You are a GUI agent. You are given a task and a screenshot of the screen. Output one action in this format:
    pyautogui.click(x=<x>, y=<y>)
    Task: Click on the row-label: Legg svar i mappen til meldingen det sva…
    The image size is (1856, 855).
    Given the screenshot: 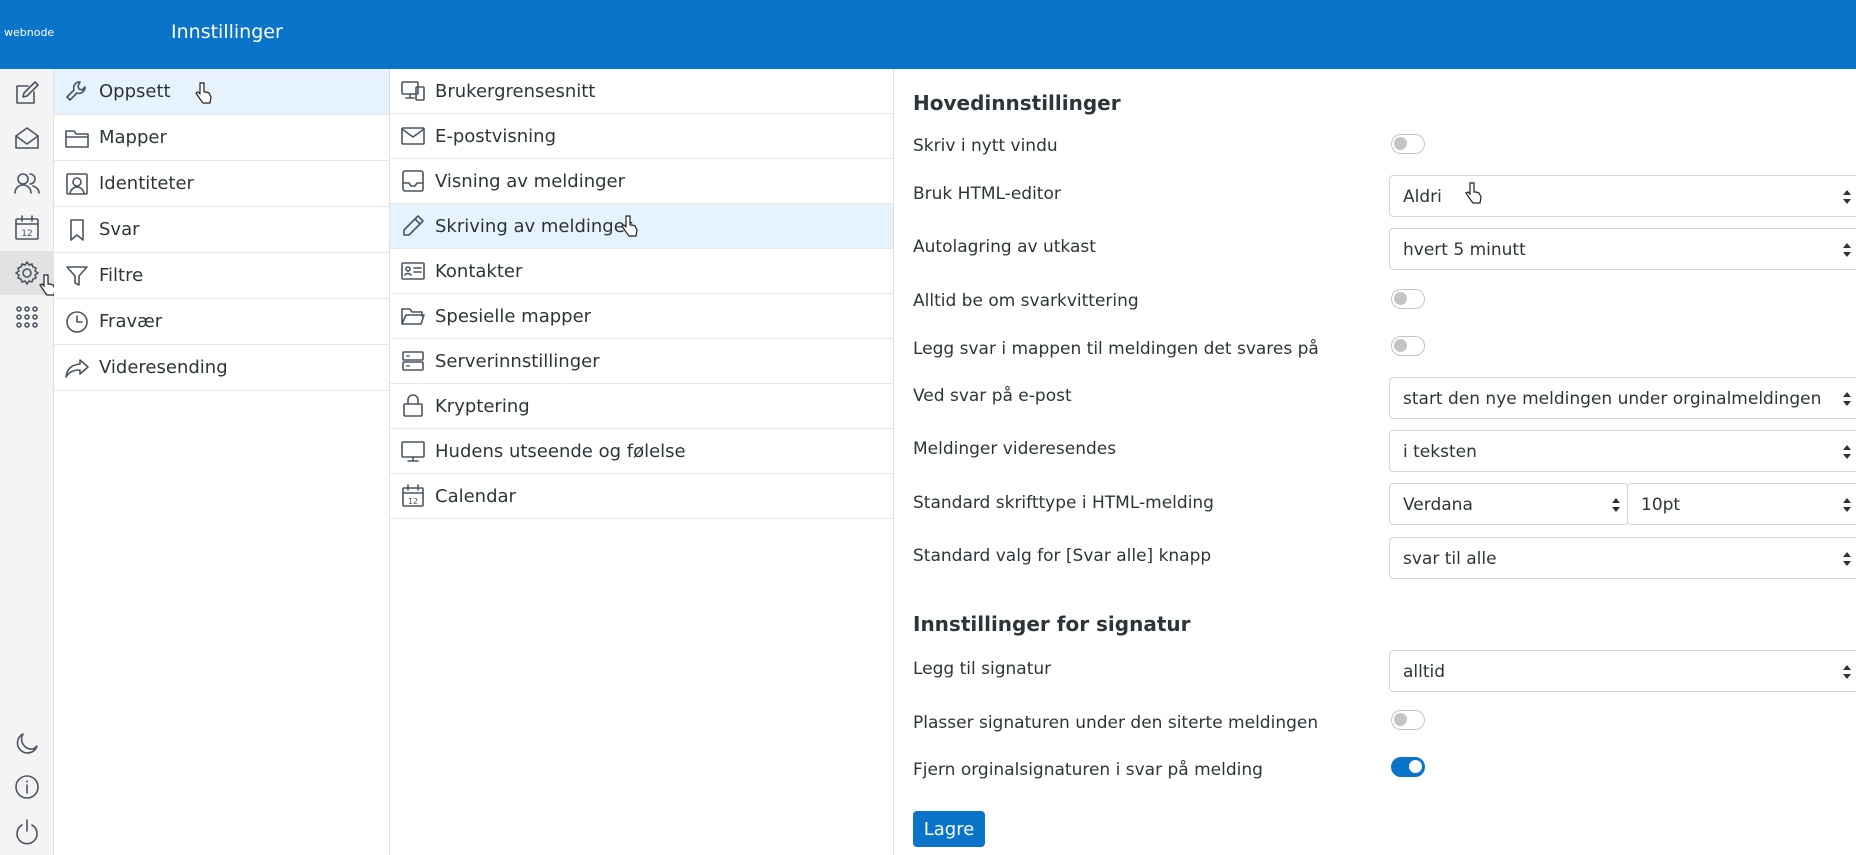 What is the action you would take?
    pyautogui.click(x=1116, y=349)
    